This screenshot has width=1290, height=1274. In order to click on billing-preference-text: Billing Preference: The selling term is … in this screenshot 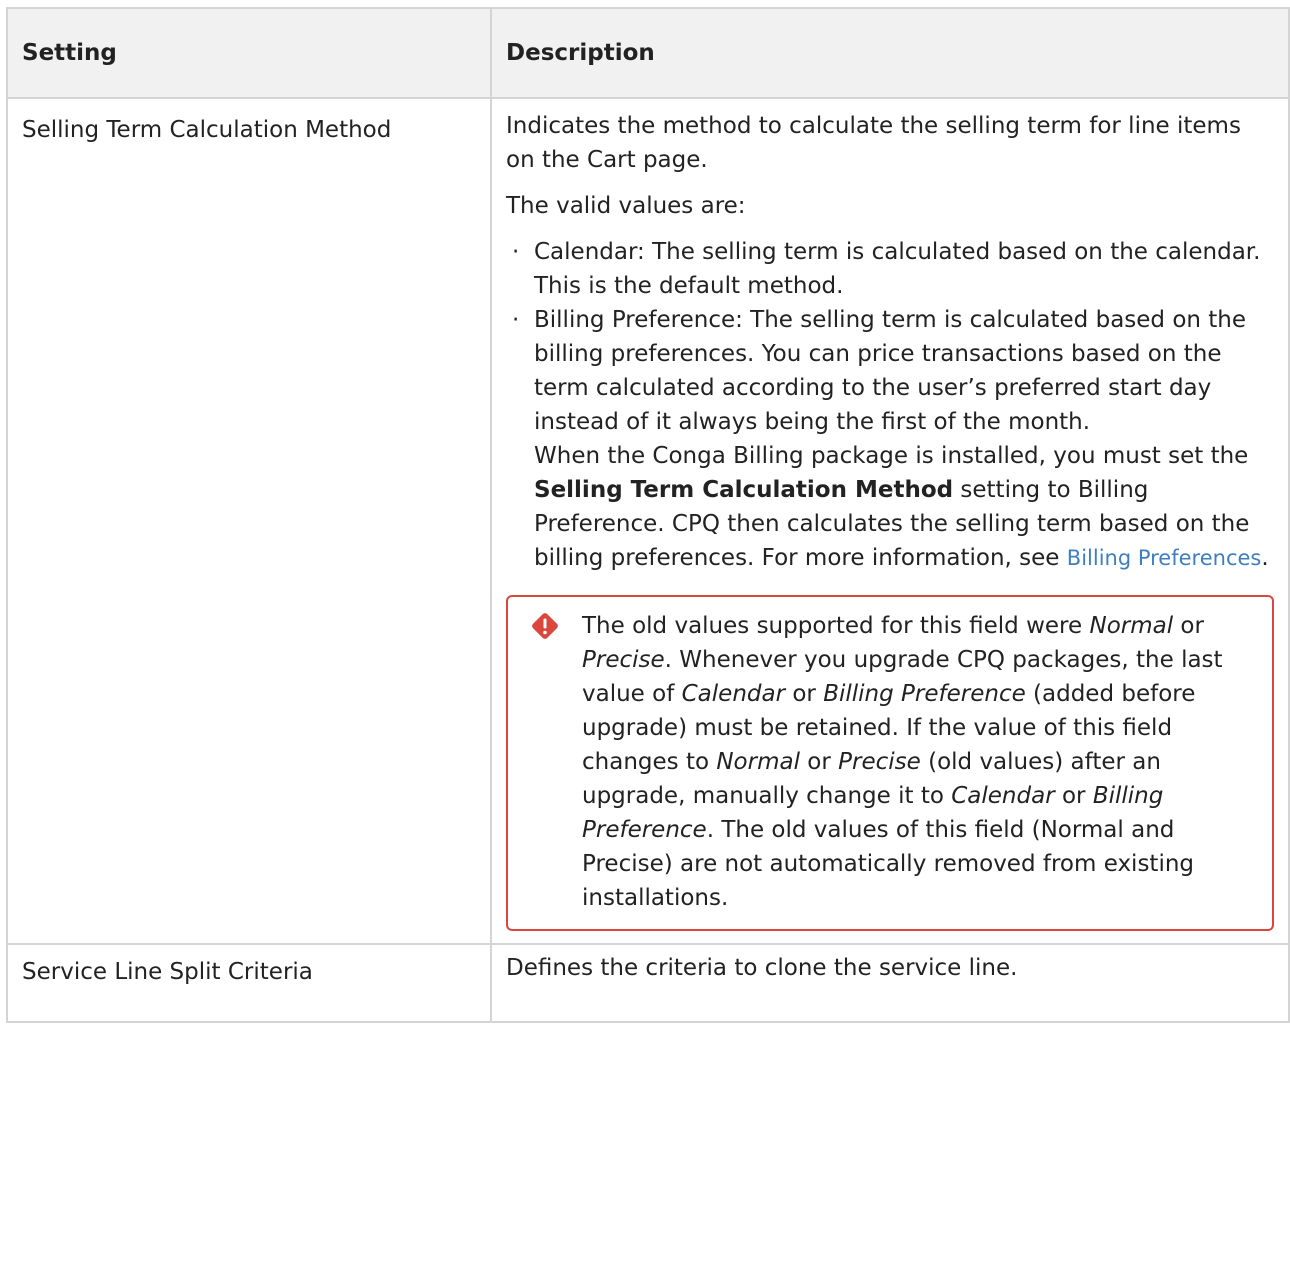, I will do `click(890, 371)`.